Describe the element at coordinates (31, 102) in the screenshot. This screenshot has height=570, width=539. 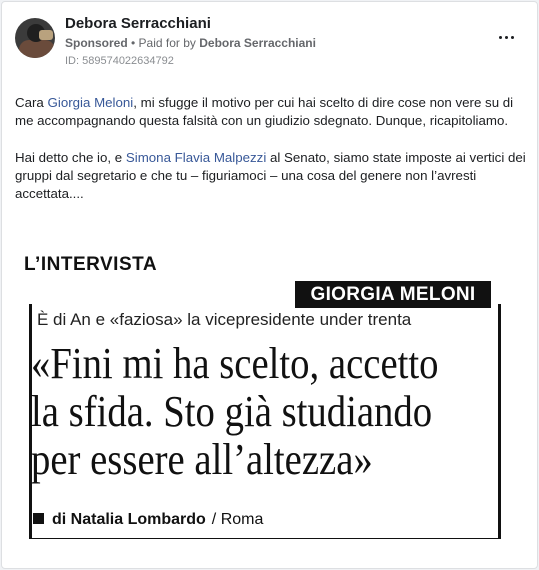
I see `text-segment: Cara` at that location.